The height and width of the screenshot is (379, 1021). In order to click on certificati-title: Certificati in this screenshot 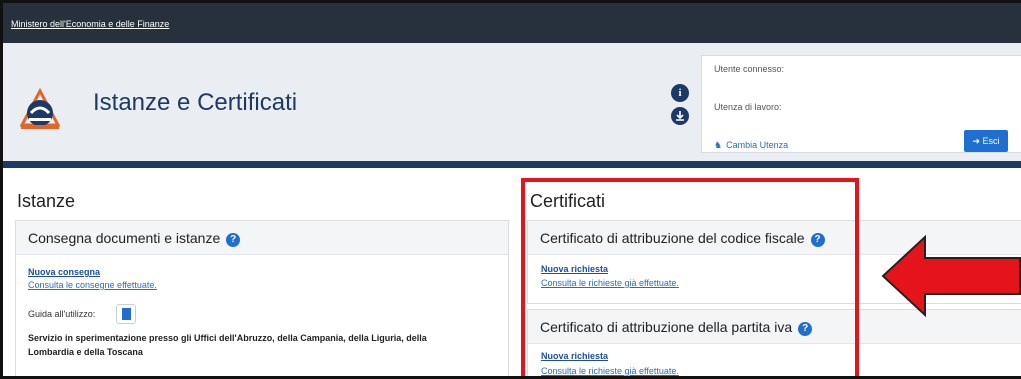, I will do `click(568, 201)`.